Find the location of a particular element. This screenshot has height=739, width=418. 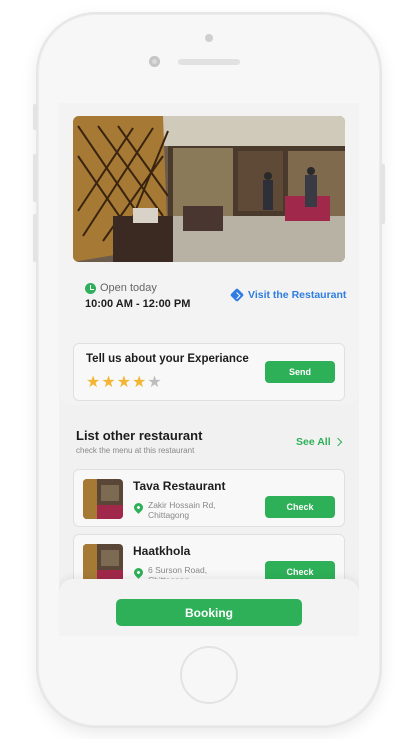

bottom-bar: Booking is located at coordinates (209, 607).